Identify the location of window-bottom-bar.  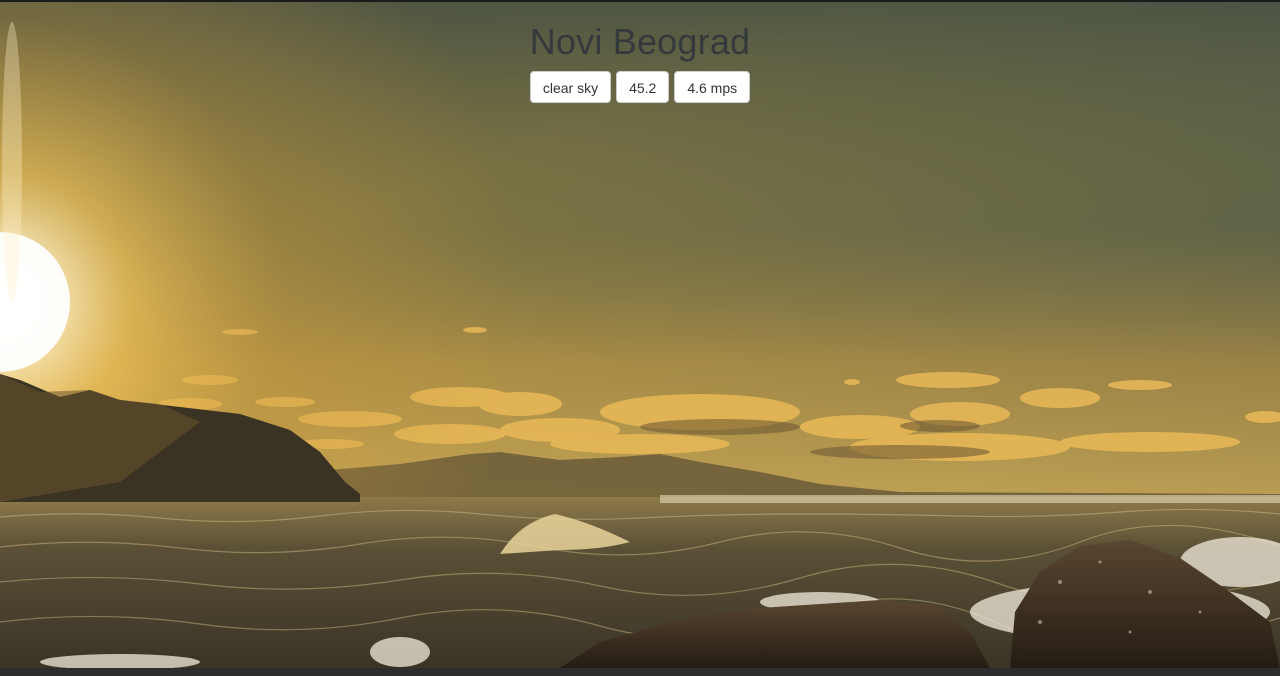
(640, 672).